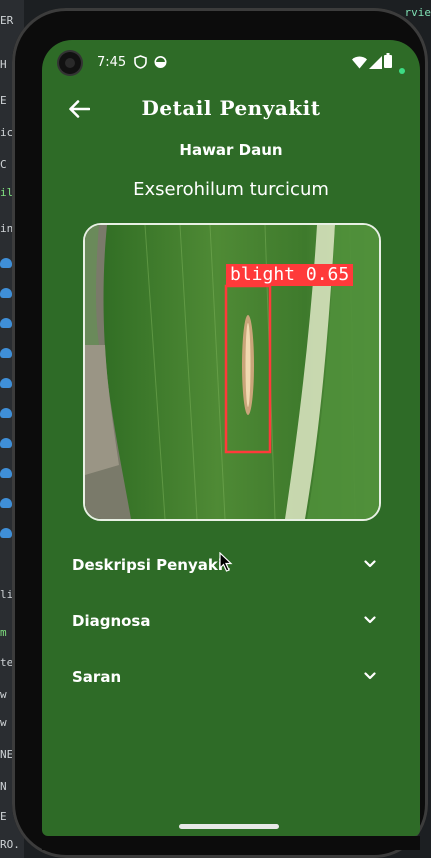 Image resolution: width=431 pixels, height=858 pixels. Describe the element at coordinates (160, 63) in the screenshot. I see `circle-half-icon` at that location.